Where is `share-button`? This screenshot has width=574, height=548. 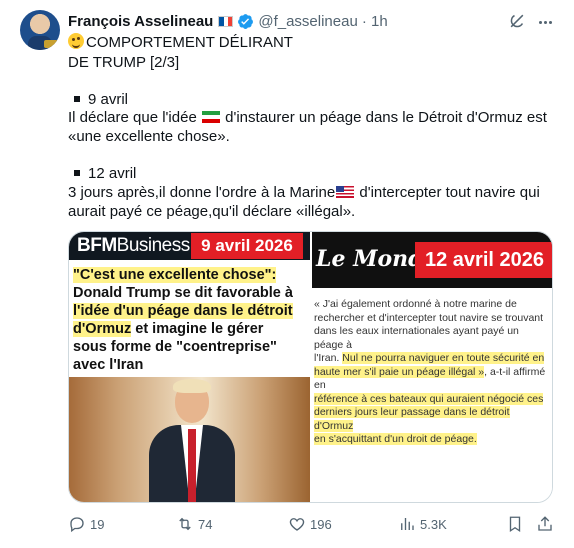 share-button is located at coordinates (547, 524).